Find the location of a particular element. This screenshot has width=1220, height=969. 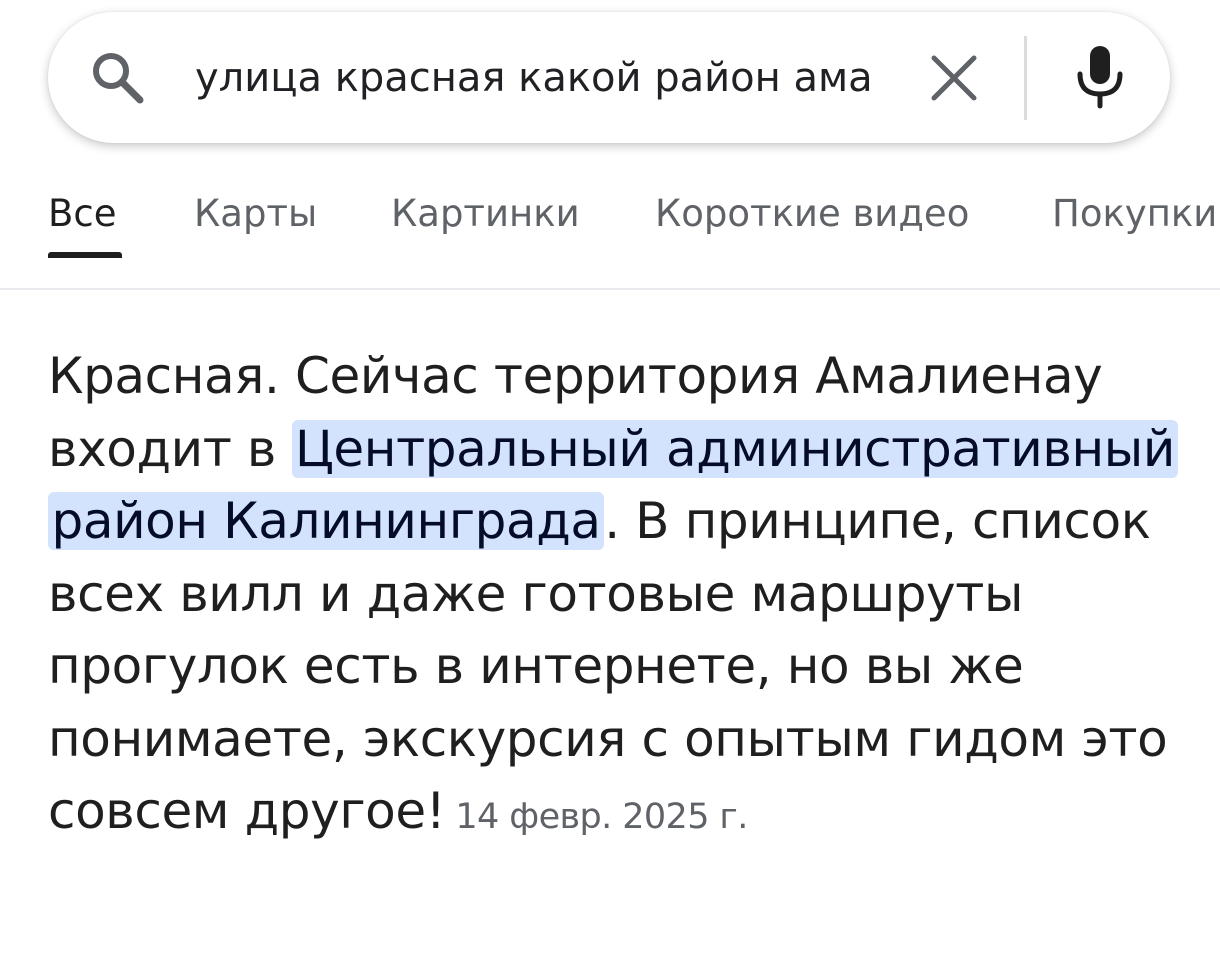

microphone-icon is located at coordinates (1100, 77).